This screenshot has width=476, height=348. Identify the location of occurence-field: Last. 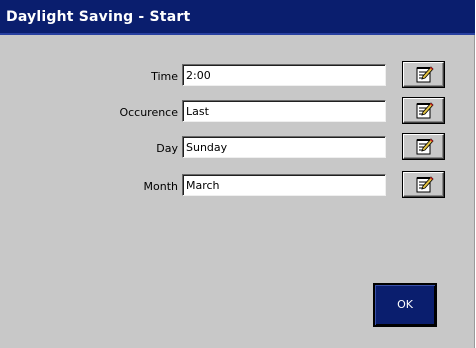
(284, 111).